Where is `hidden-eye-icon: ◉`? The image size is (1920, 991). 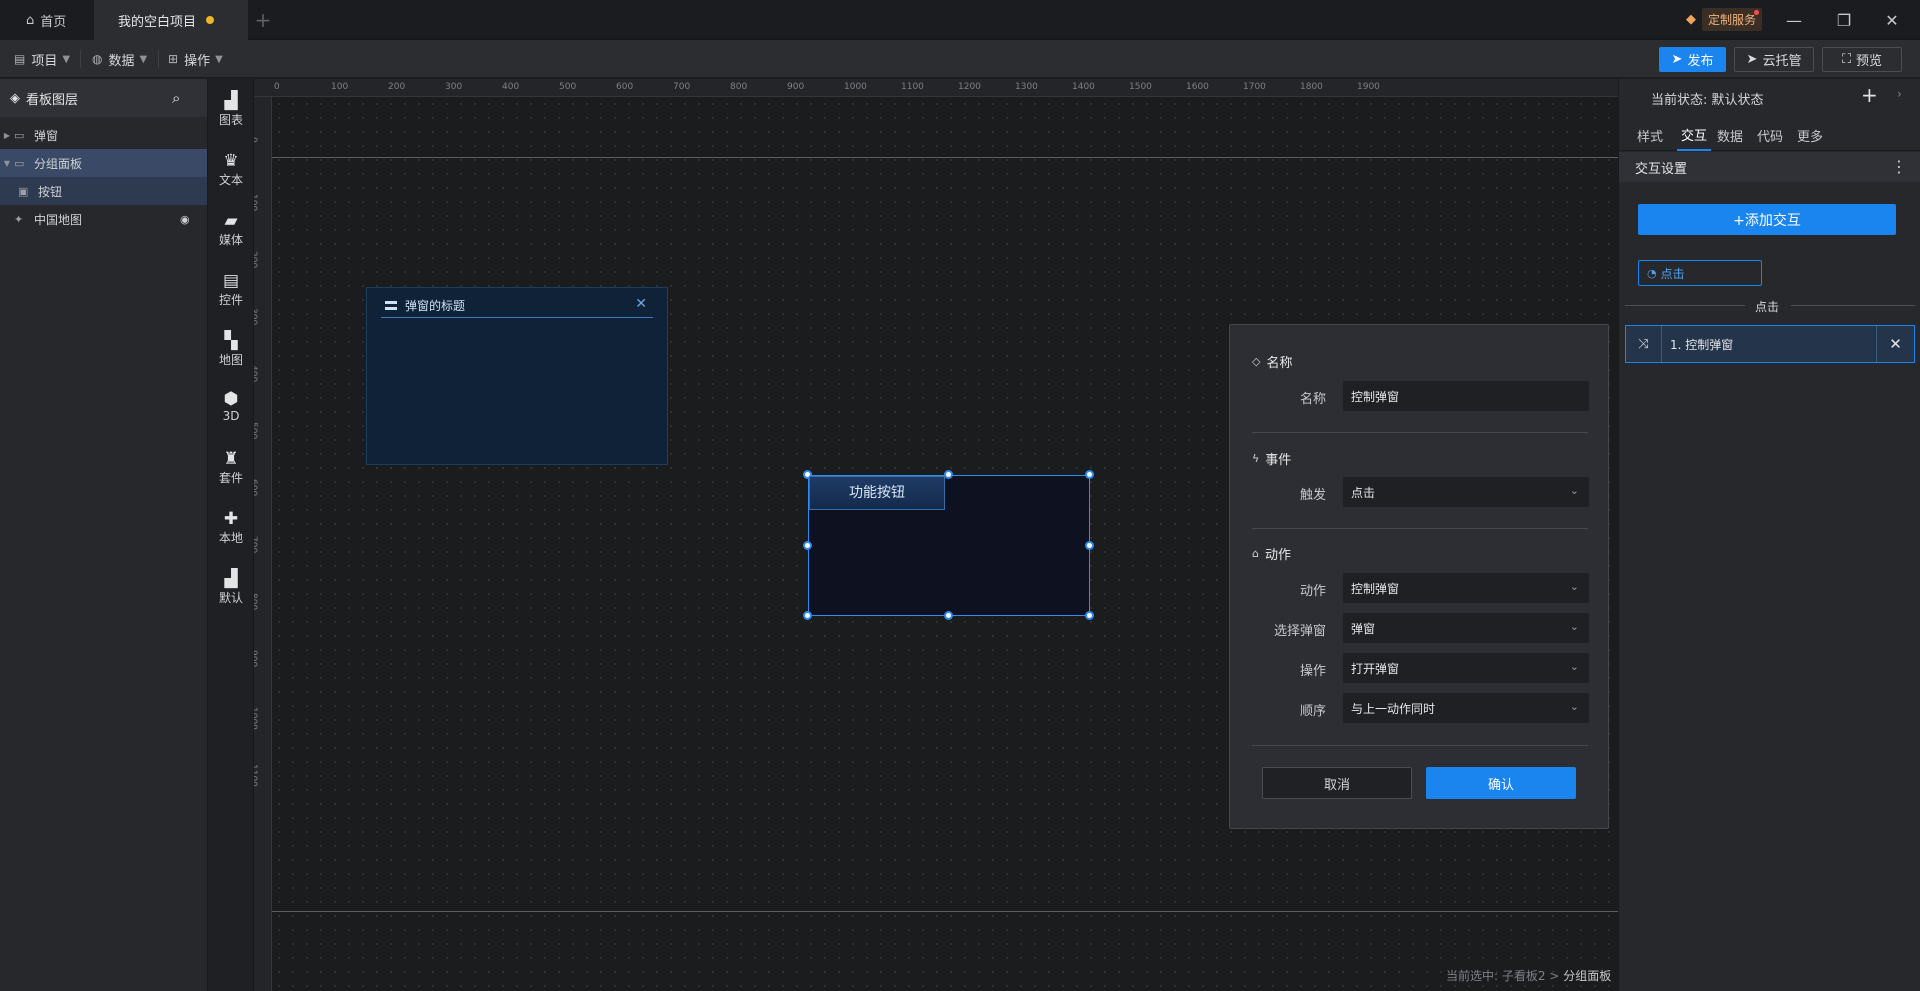
hidden-eye-icon: ◉ is located at coordinates (185, 219).